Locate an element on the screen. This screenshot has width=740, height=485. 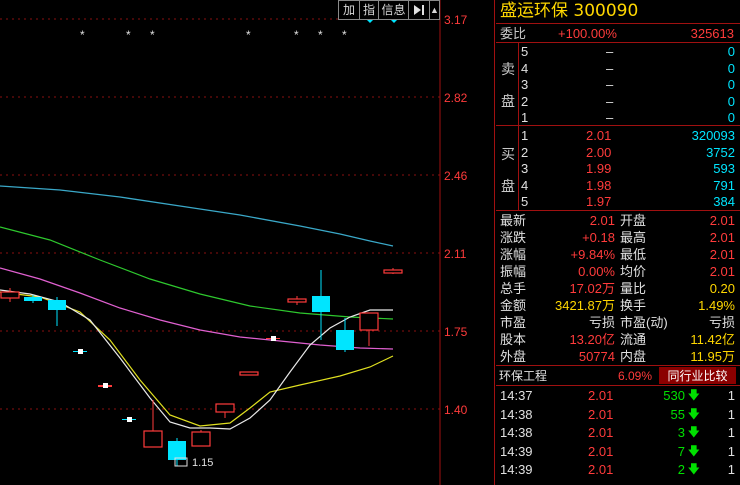
level-number: 1 is located at coordinates (525, 117).